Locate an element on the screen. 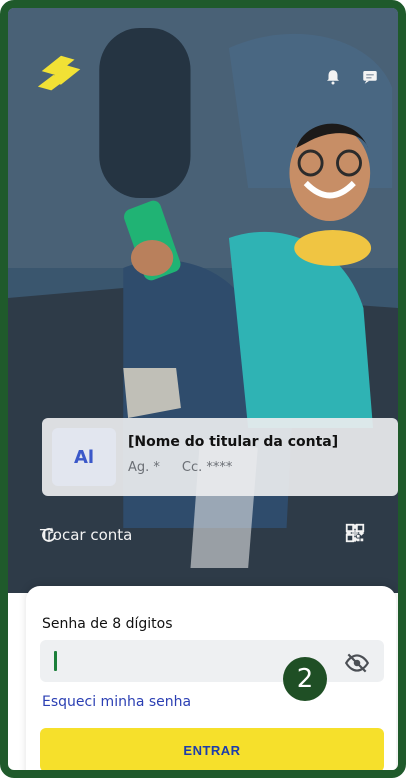 The height and width of the screenshot is (778, 406). account-avatar: Al is located at coordinates (84, 457).